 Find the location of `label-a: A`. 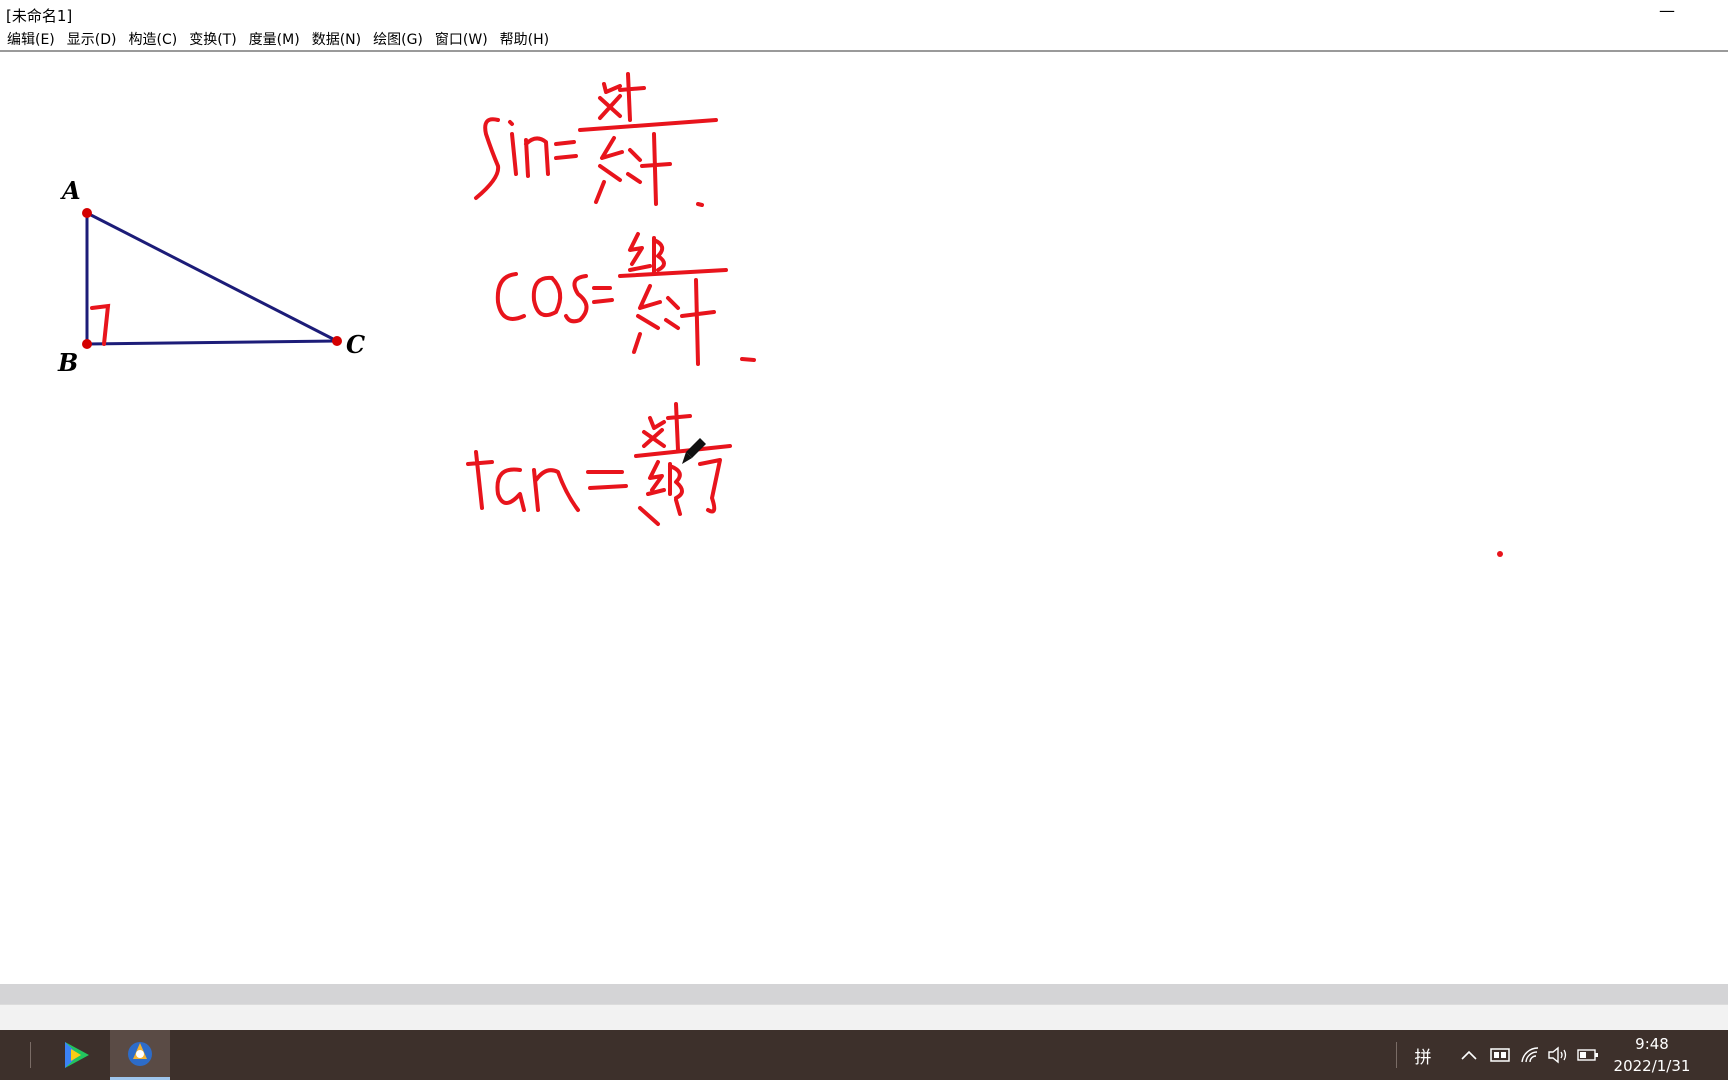

label-a: A is located at coordinates (71, 190).